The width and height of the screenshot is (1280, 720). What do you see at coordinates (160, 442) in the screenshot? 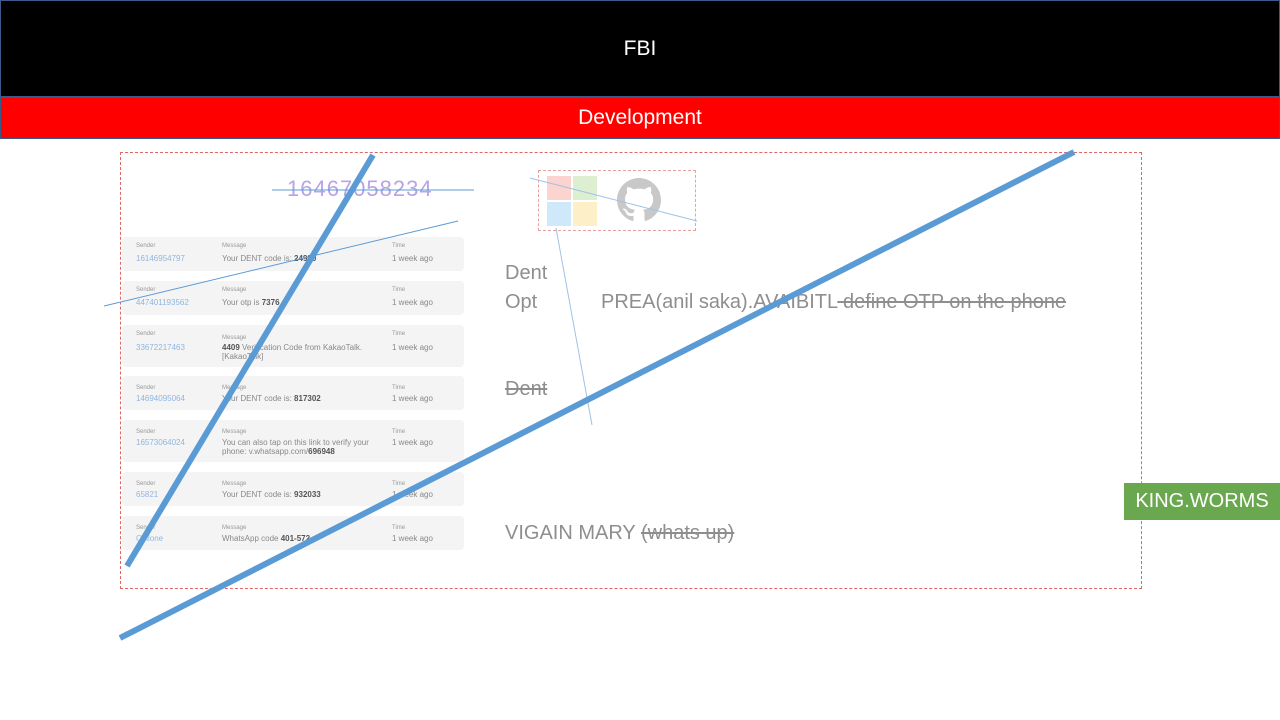
I see `sender-value: 16573064024` at bounding box center [160, 442].